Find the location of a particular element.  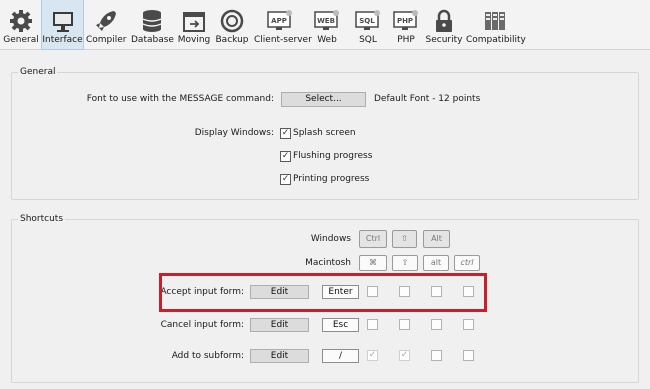

cancel-key-field: Esc is located at coordinates (340, 325).